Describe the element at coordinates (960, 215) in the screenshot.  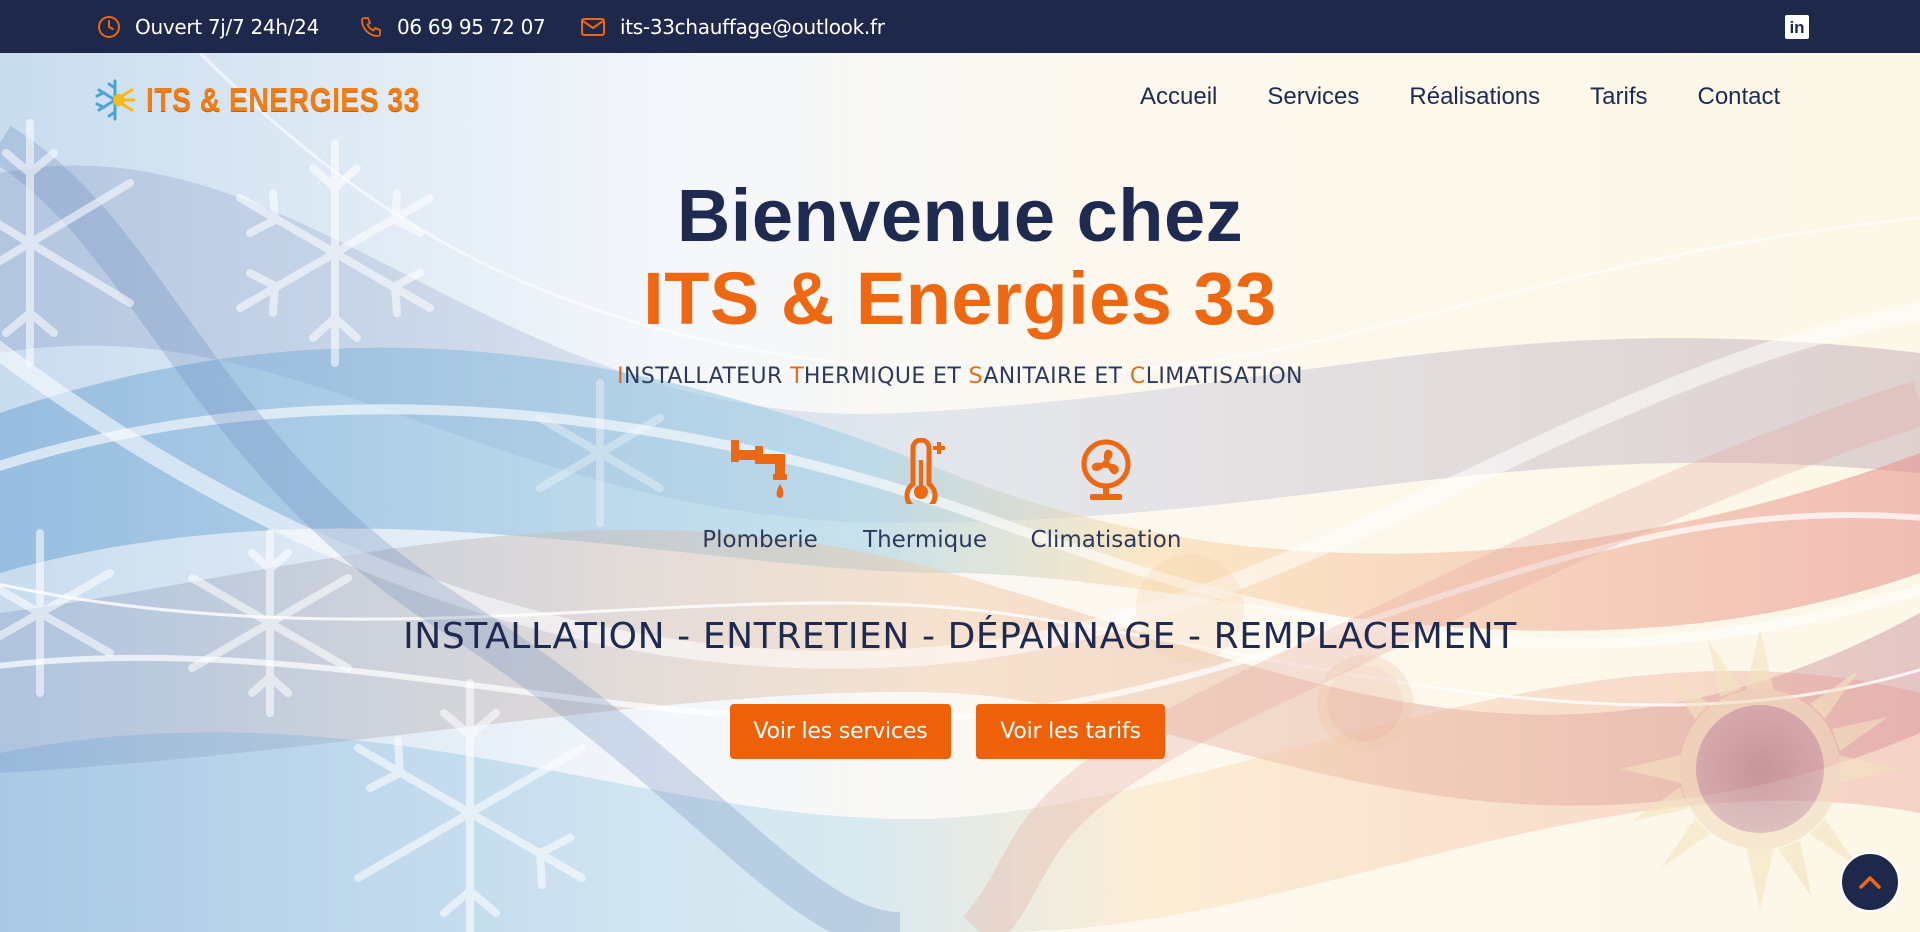
I see `hero-title: Bienvenue chez` at that location.